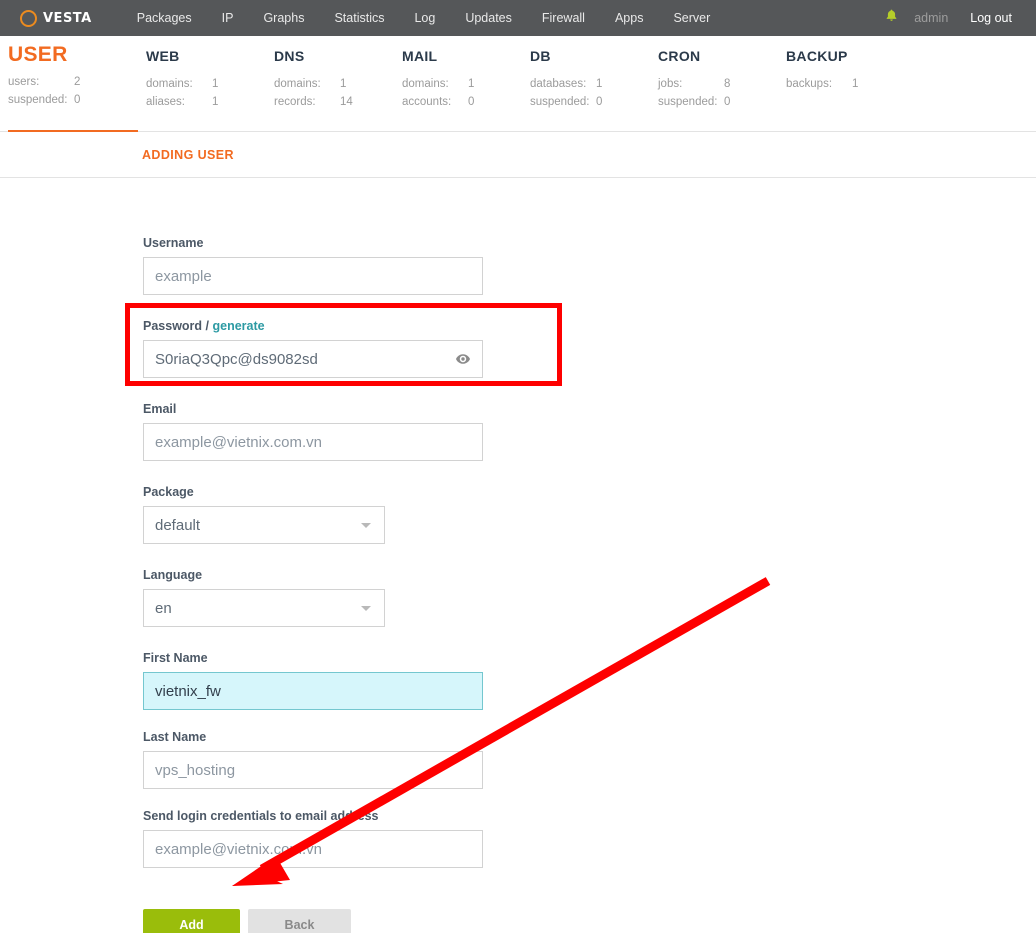 The height and width of the screenshot is (933, 1036). I want to click on generate-password-link: generate, so click(238, 326).